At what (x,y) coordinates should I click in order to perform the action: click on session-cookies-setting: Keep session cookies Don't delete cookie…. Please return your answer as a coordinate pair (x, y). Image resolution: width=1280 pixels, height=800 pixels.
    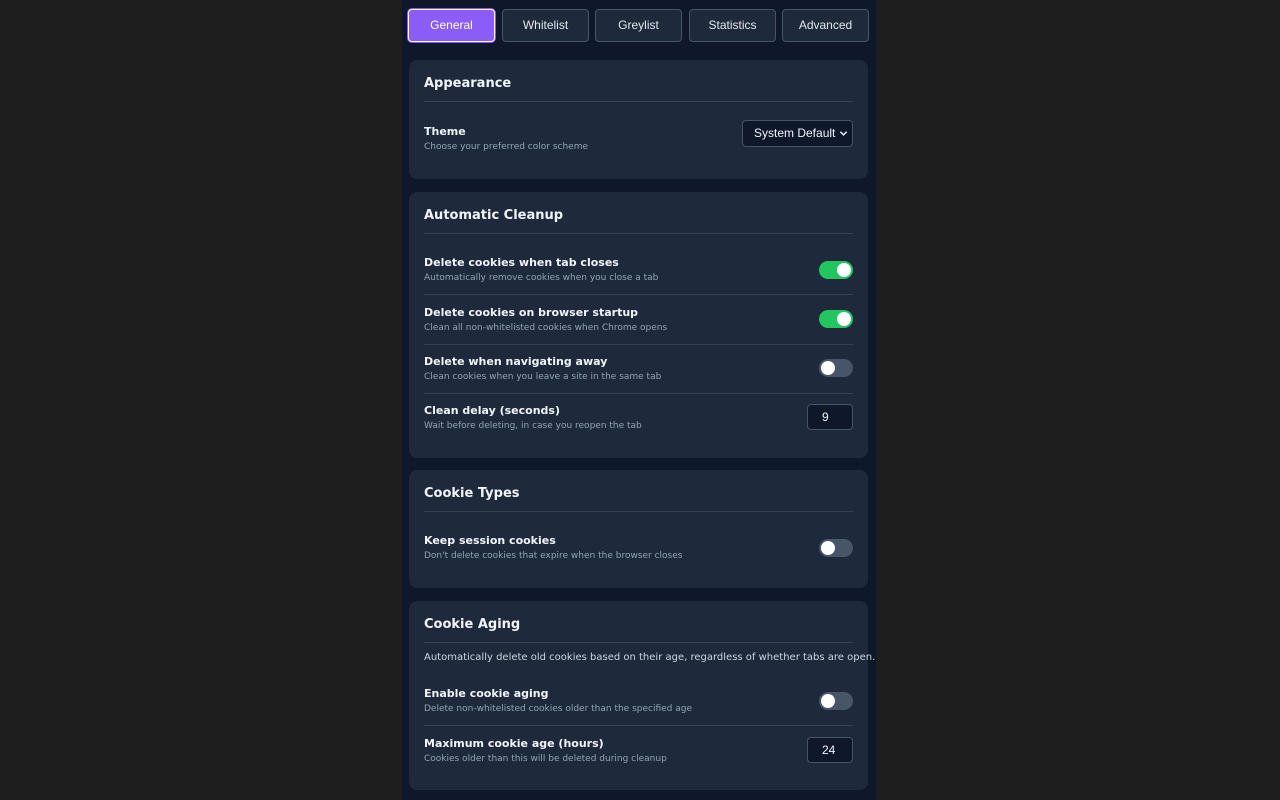
    Looking at the image, I should click on (638, 558).